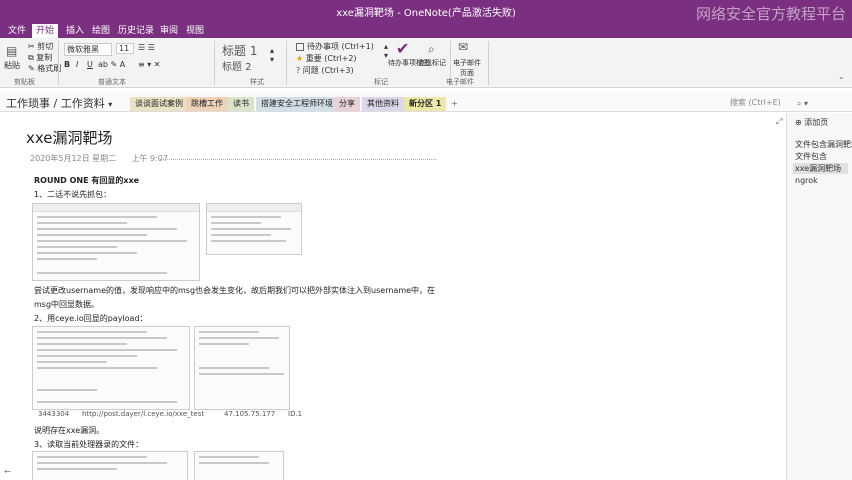 This screenshot has width=852, height=480. What do you see at coordinates (467, 68) in the screenshot?
I see `email-page-button: 电子邮件页面` at bounding box center [467, 68].